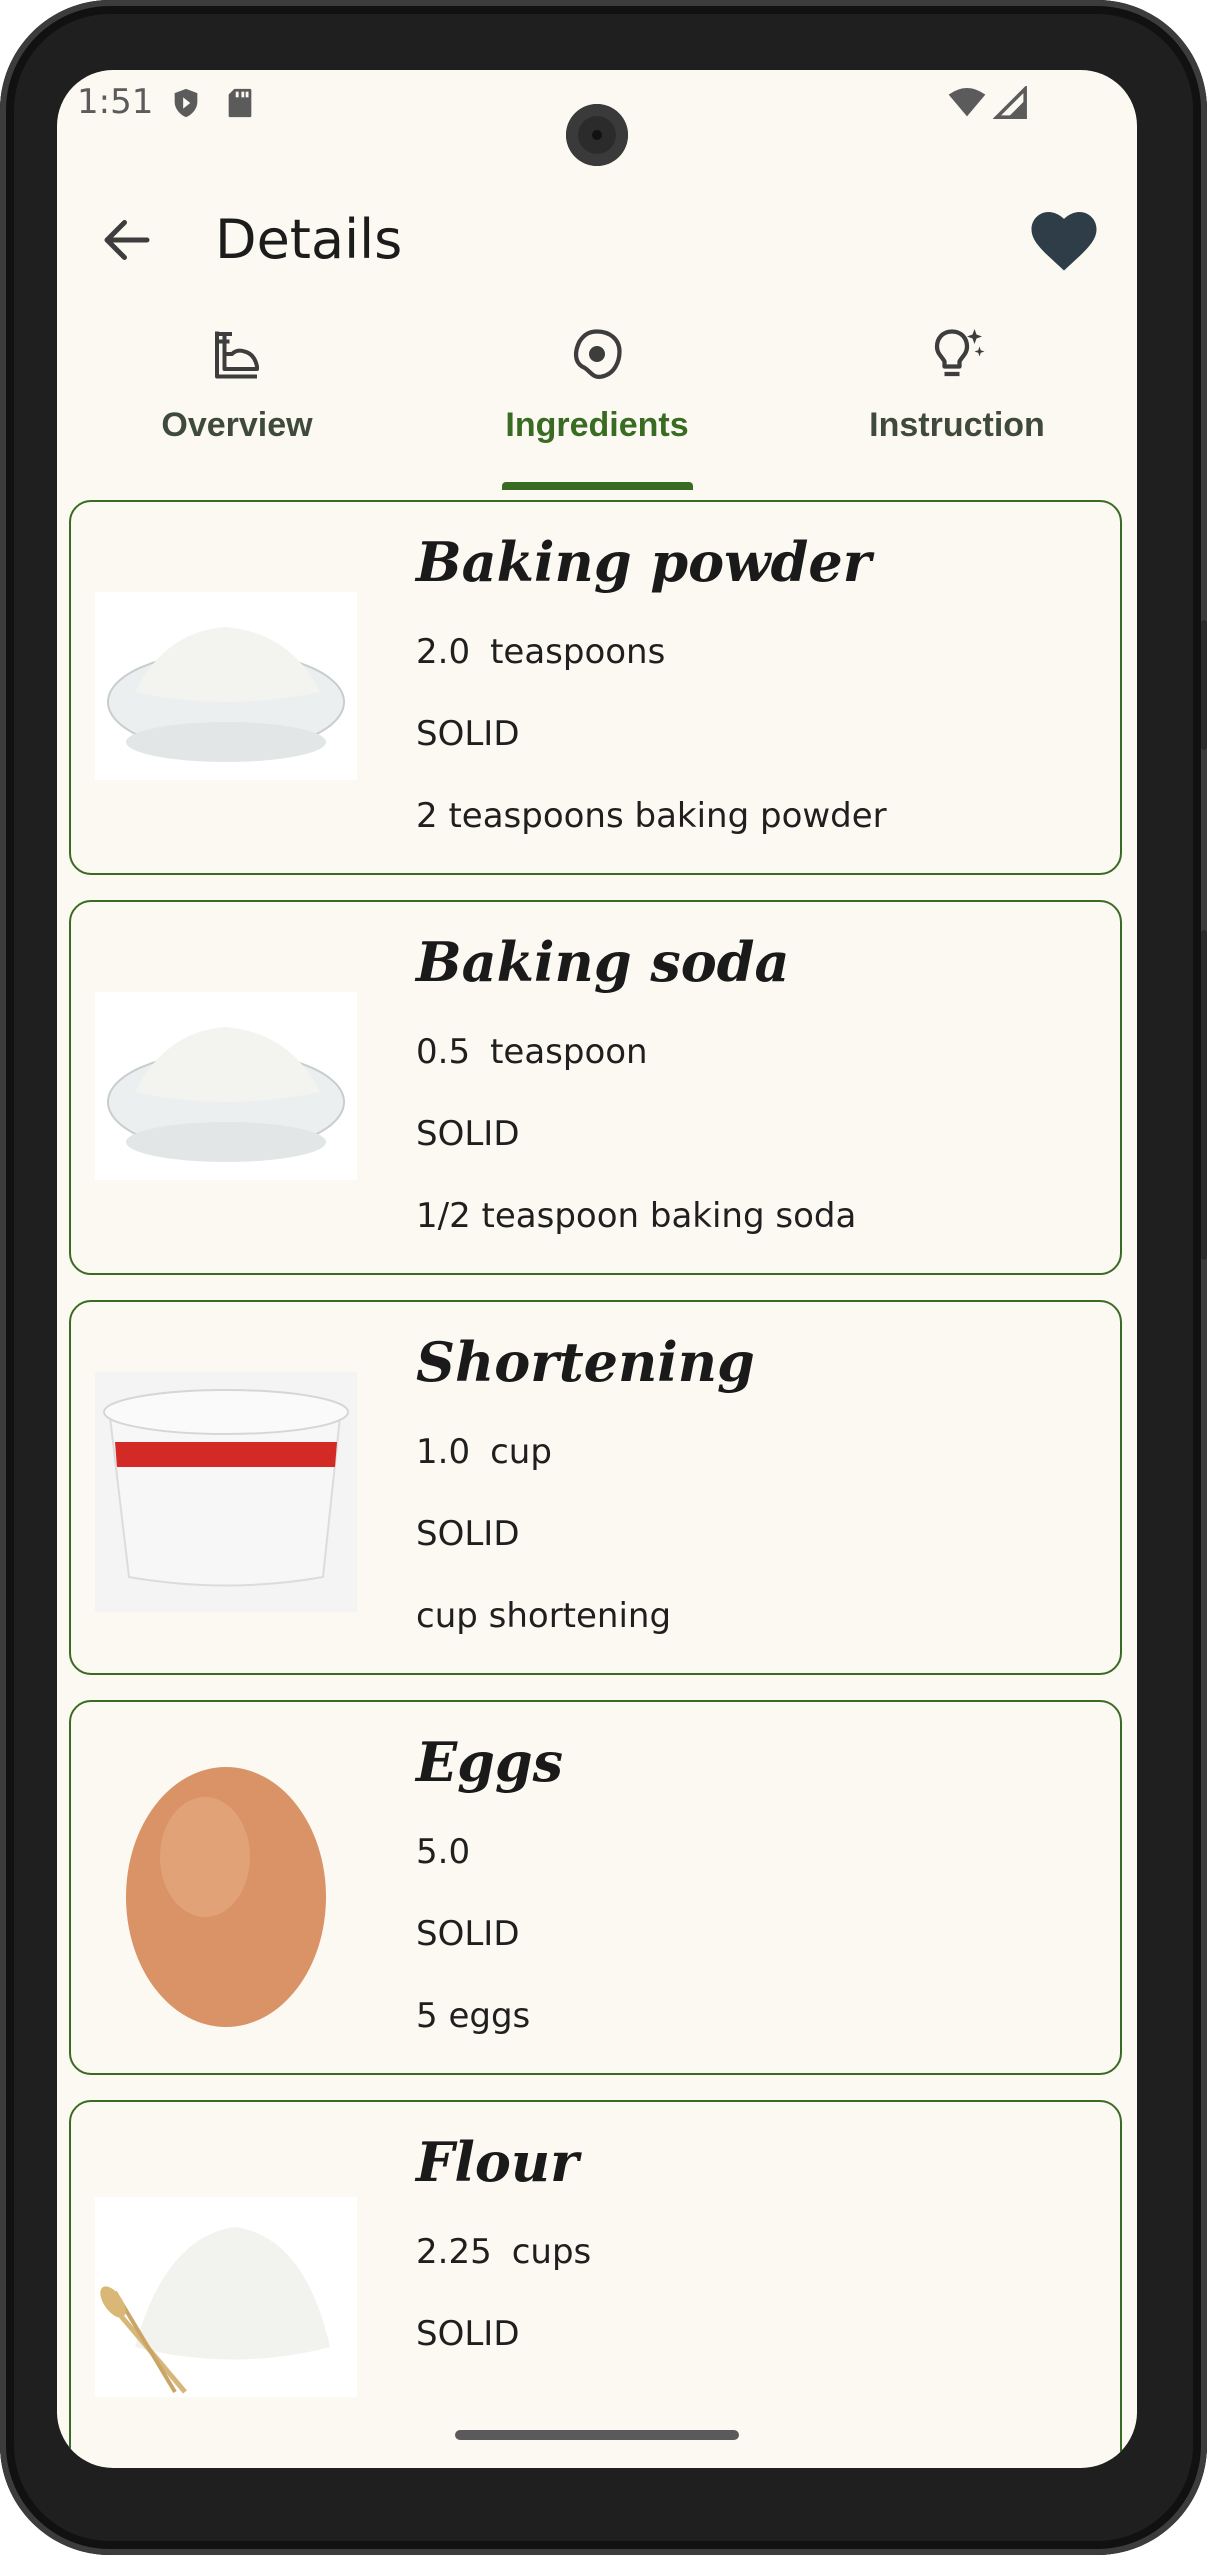 The width and height of the screenshot is (1207, 2555). Describe the element at coordinates (115, 102) in the screenshot. I see `status-time: 1:51` at that location.